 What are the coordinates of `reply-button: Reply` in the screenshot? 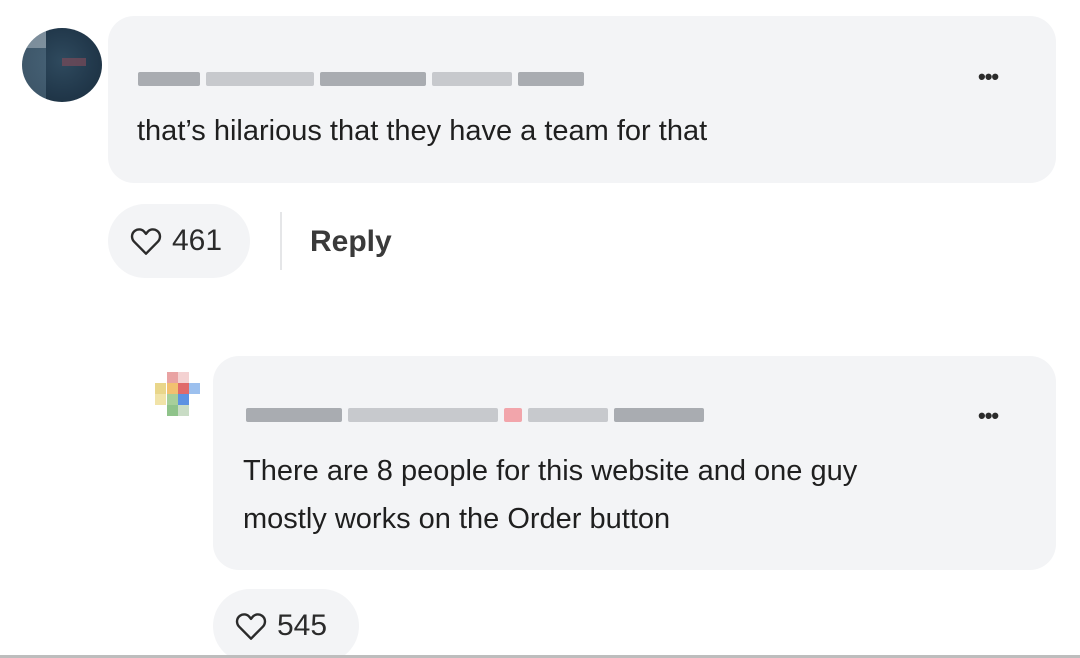 It's located at (351, 242).